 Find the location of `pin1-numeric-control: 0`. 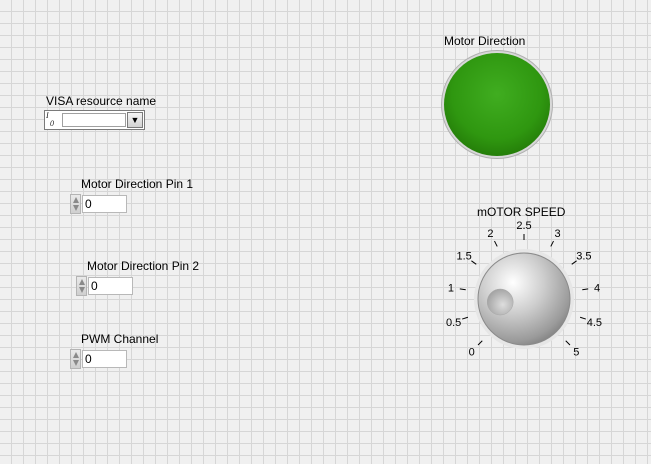

pin1-numeric-control: 0 is located at coordinates (98, 204).